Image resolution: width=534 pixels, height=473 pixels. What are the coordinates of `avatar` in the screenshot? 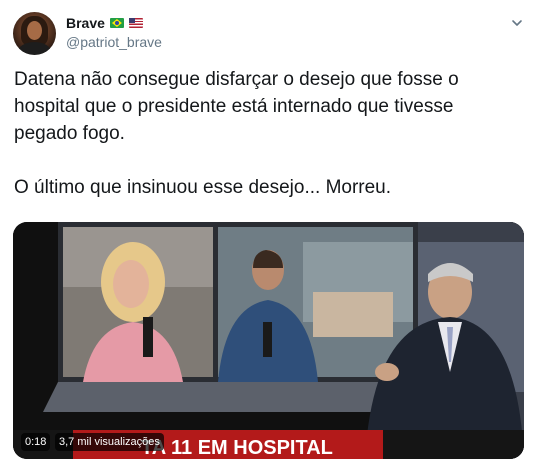 It's located at (34, 33).